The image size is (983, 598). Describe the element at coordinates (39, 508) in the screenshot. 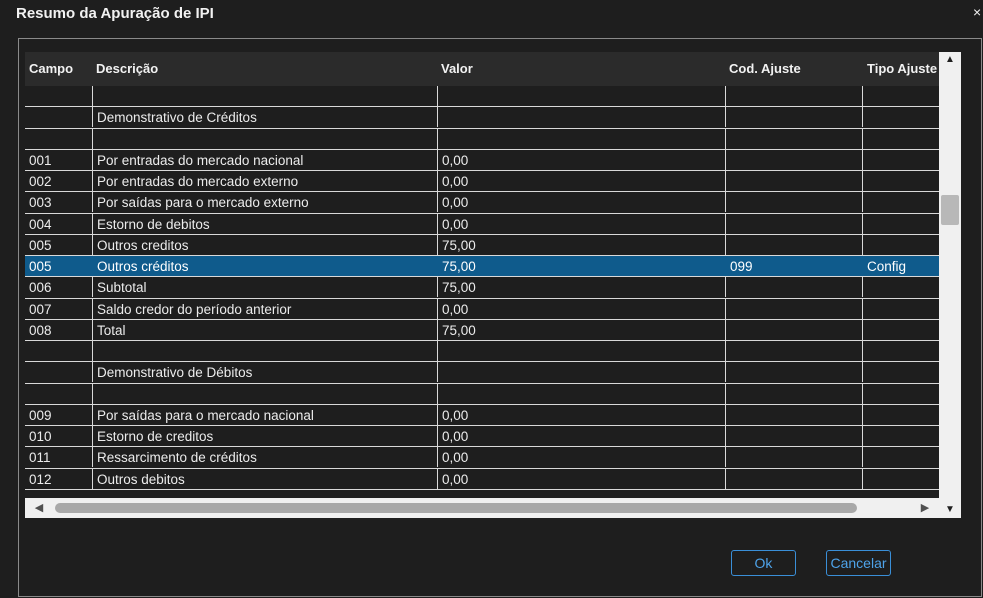

I see `scroll-left-icon: ◀` at that location.